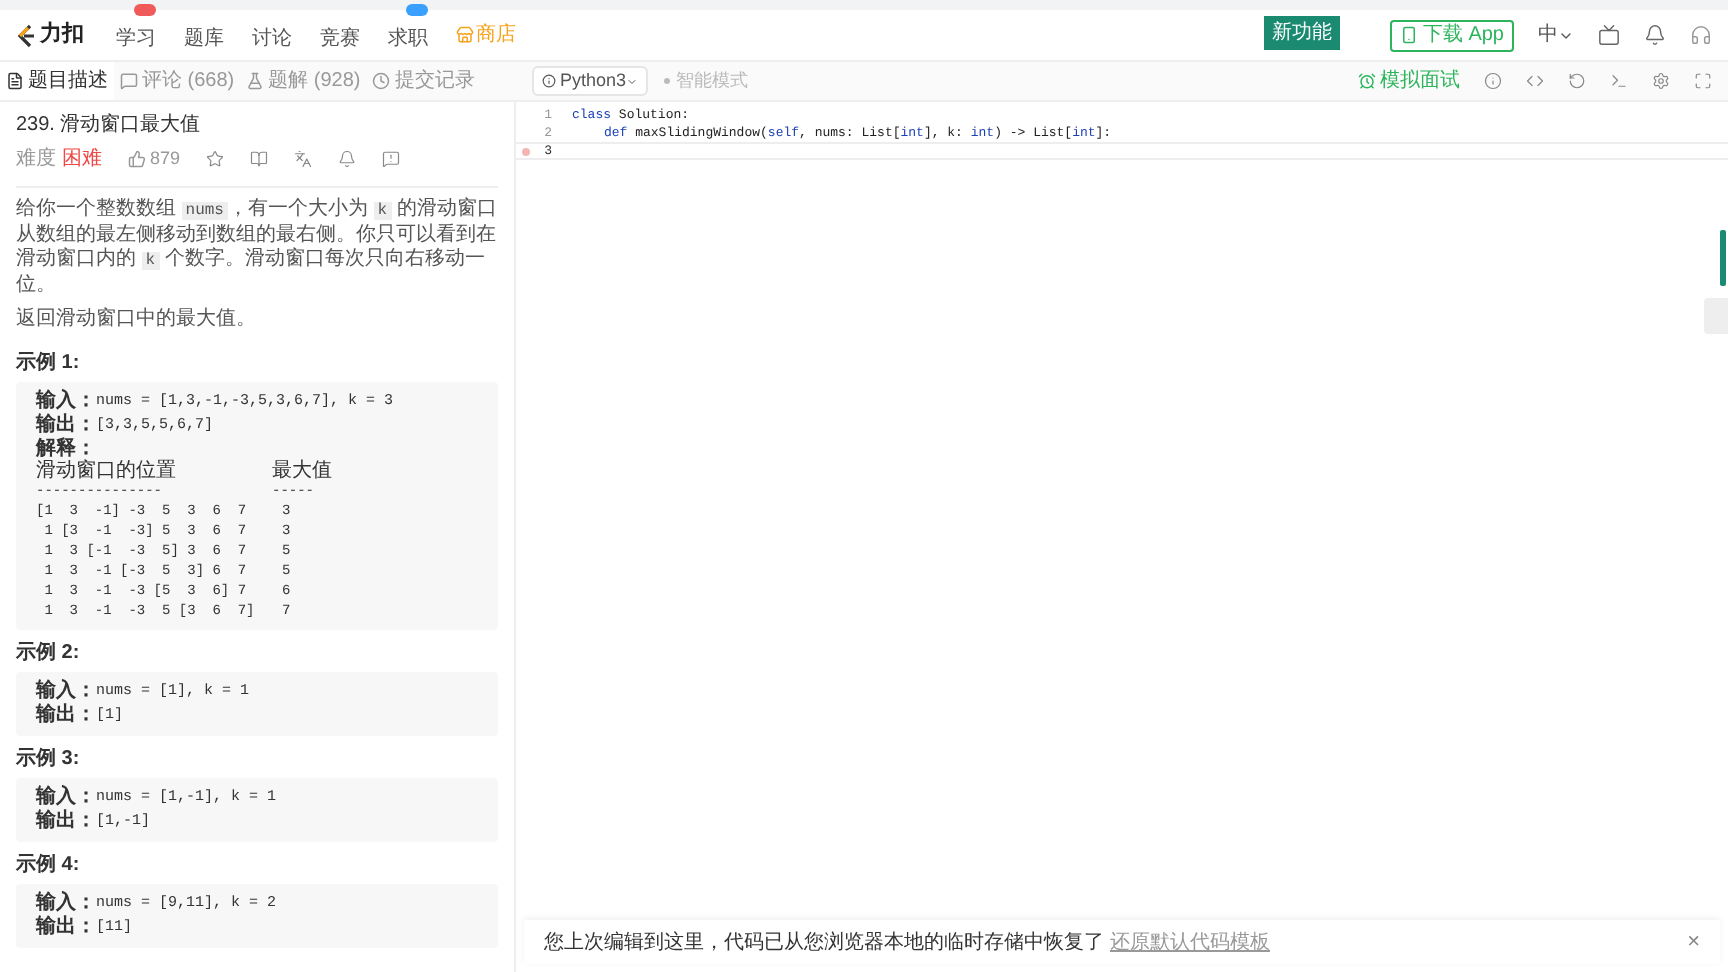 The image size is (1728, 972). I want to click on explanation-label: 解释：, so click(66, 449).